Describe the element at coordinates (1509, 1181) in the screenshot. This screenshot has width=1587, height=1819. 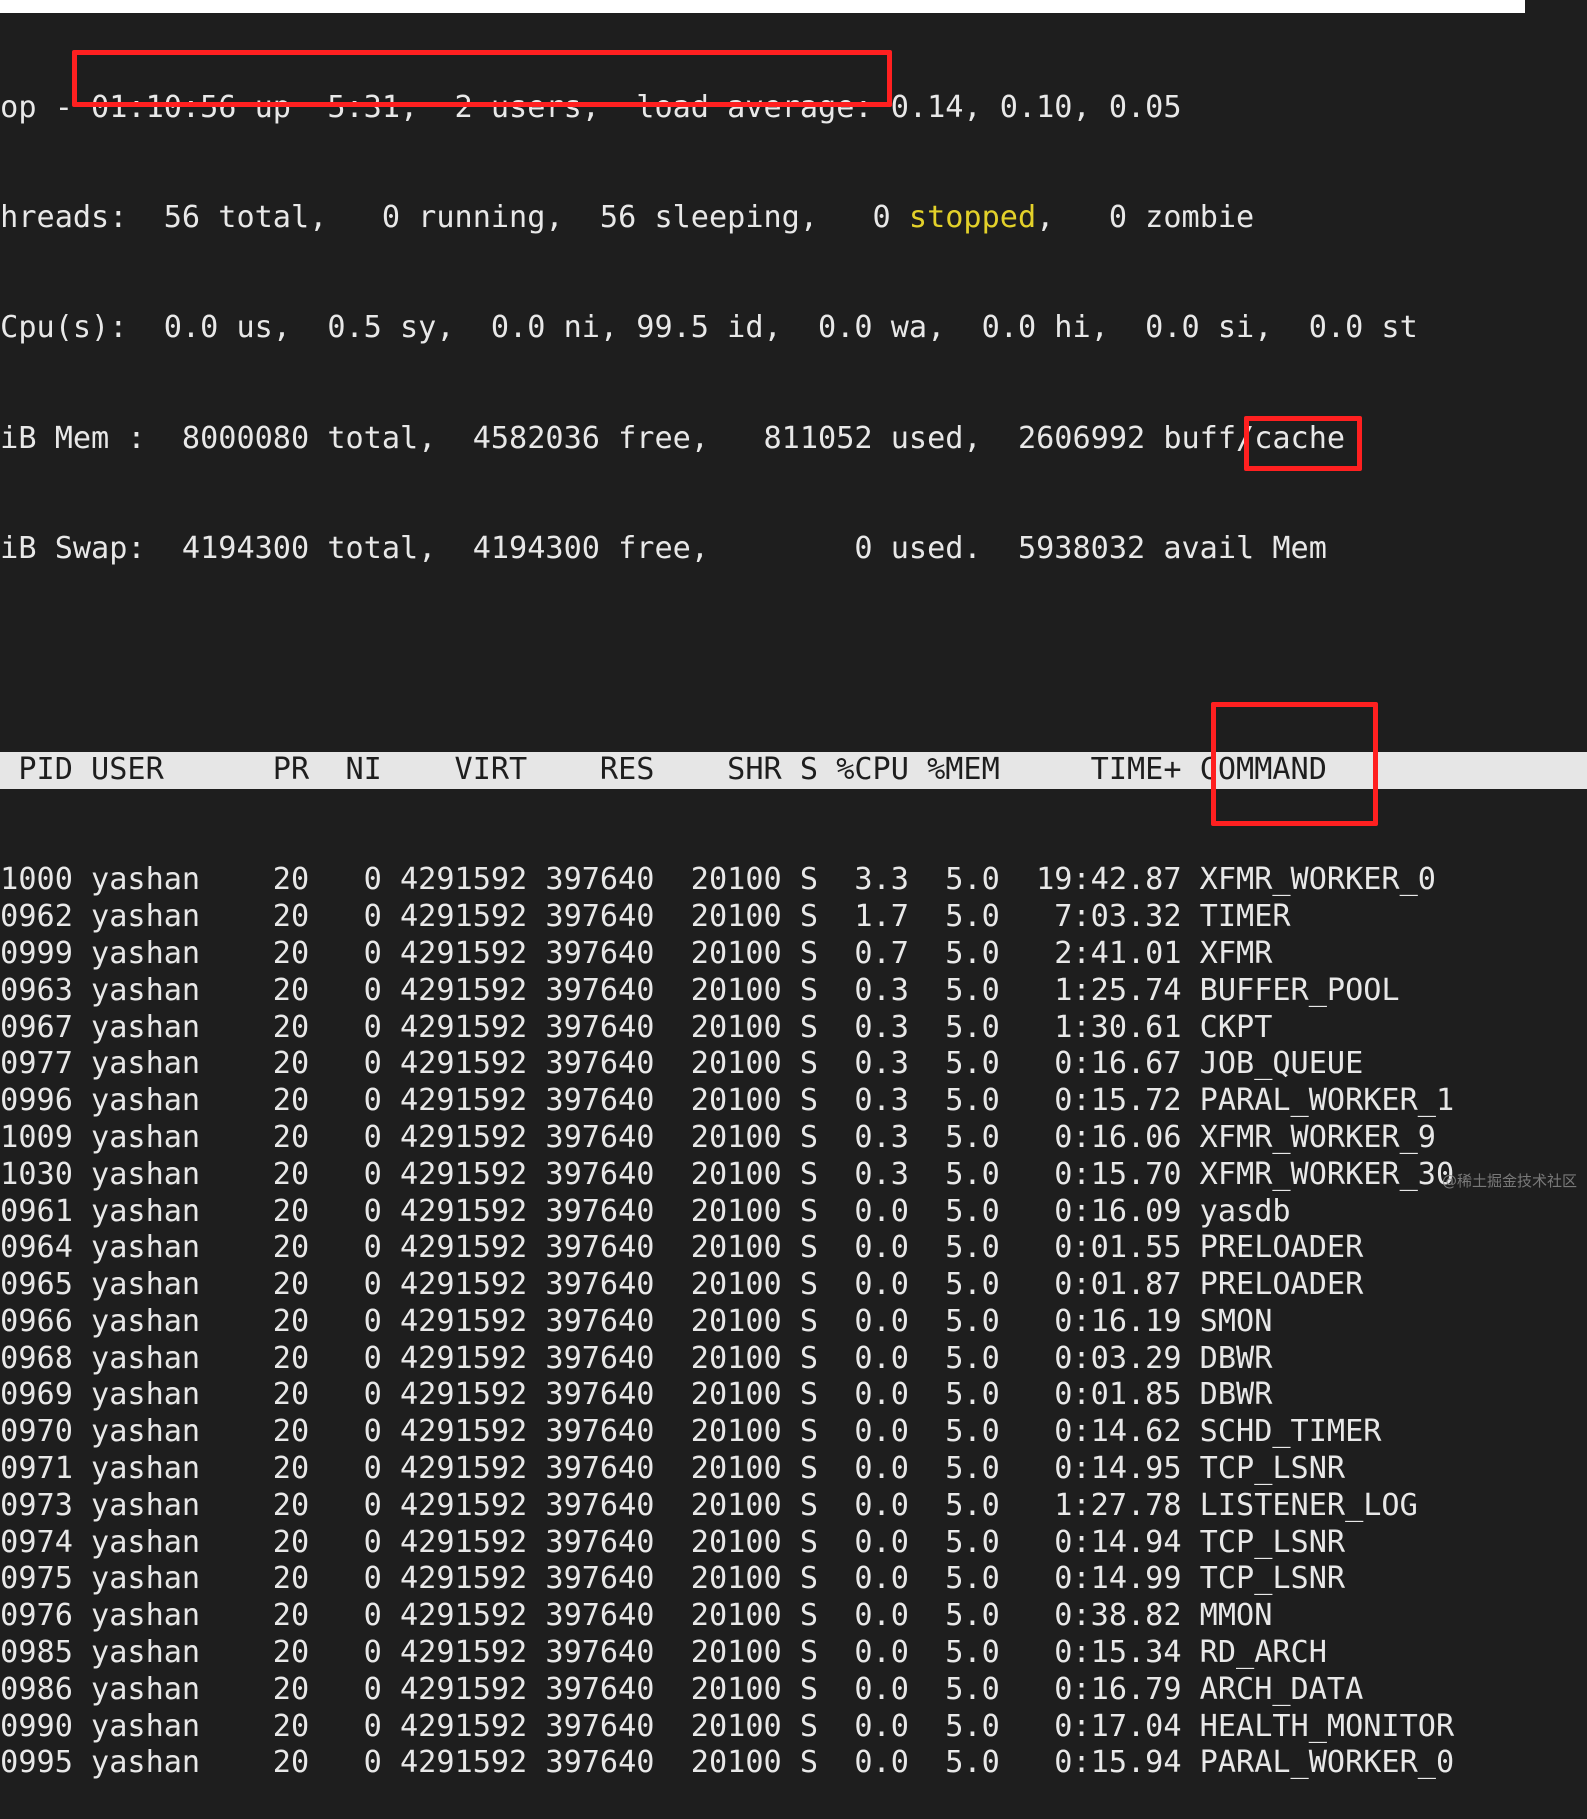
I see `watermark: @稀土掘金技术社区` at that location.